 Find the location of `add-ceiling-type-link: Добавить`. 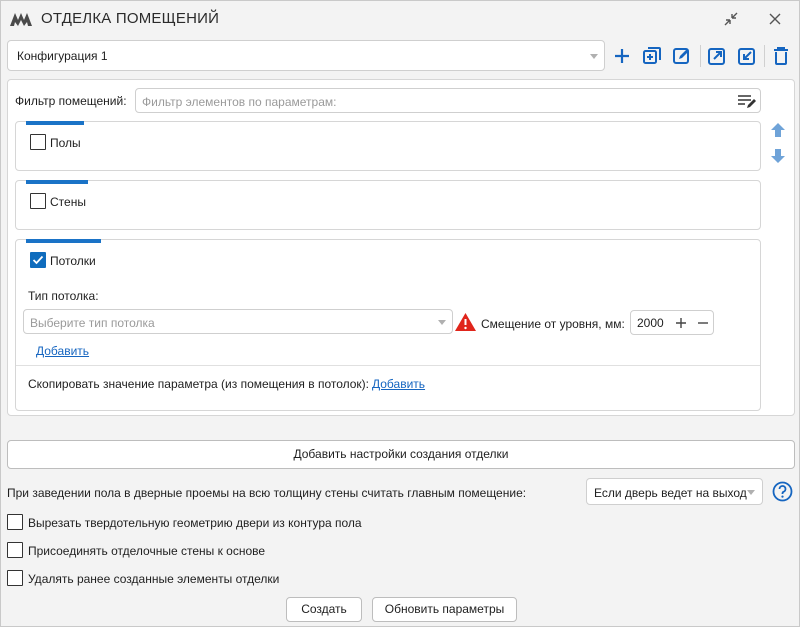

add-ceiling-type-link: Добавить is located at coordinates (62, 351).